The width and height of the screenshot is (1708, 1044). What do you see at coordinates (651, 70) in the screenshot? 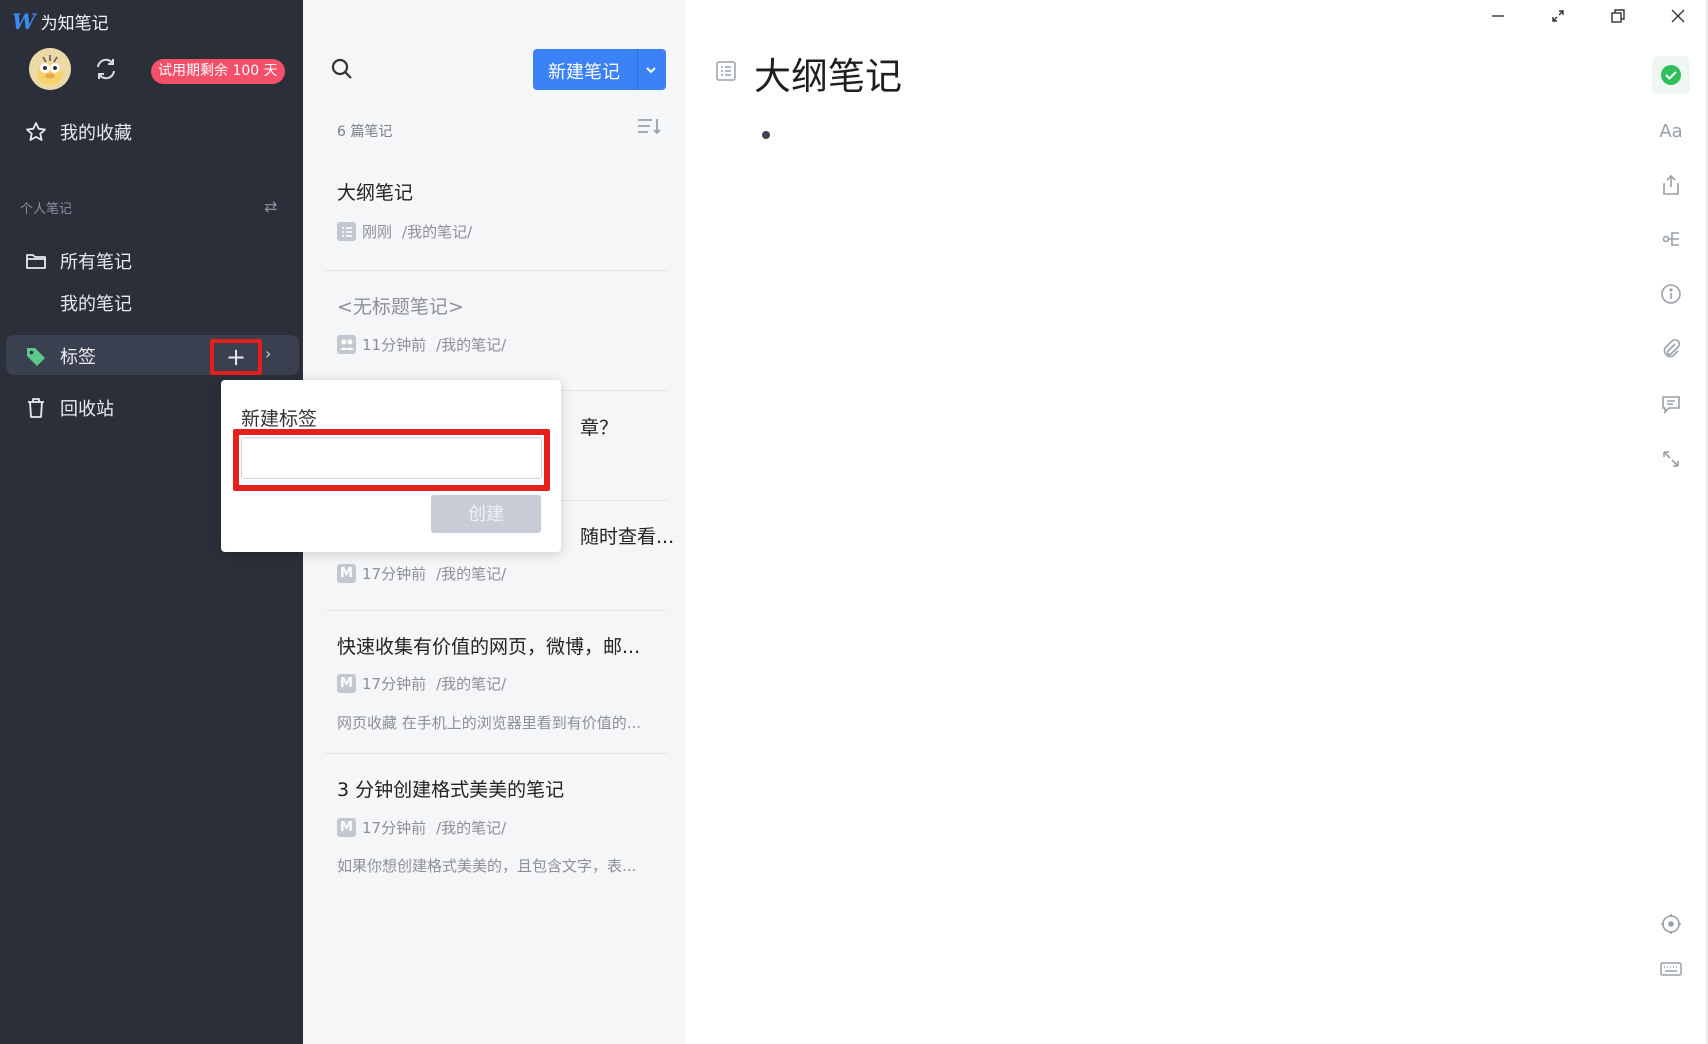
I see `chevron-down-icon` at bounding box center [651, 70].